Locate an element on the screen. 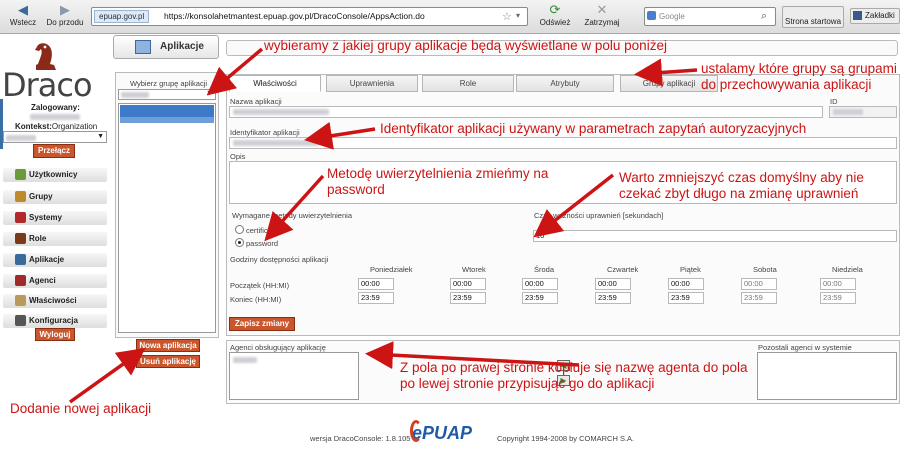 The image size is (900, 449). arrow-identifier is located at coordinates (340, 135).